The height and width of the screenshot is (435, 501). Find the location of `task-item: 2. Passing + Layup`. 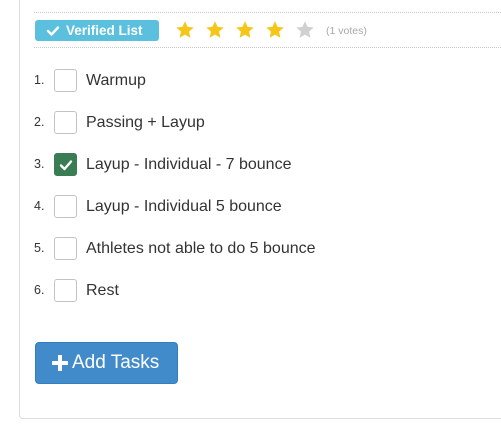

task-item: 2. Passing + Layup is located at coordinates (254, 123).